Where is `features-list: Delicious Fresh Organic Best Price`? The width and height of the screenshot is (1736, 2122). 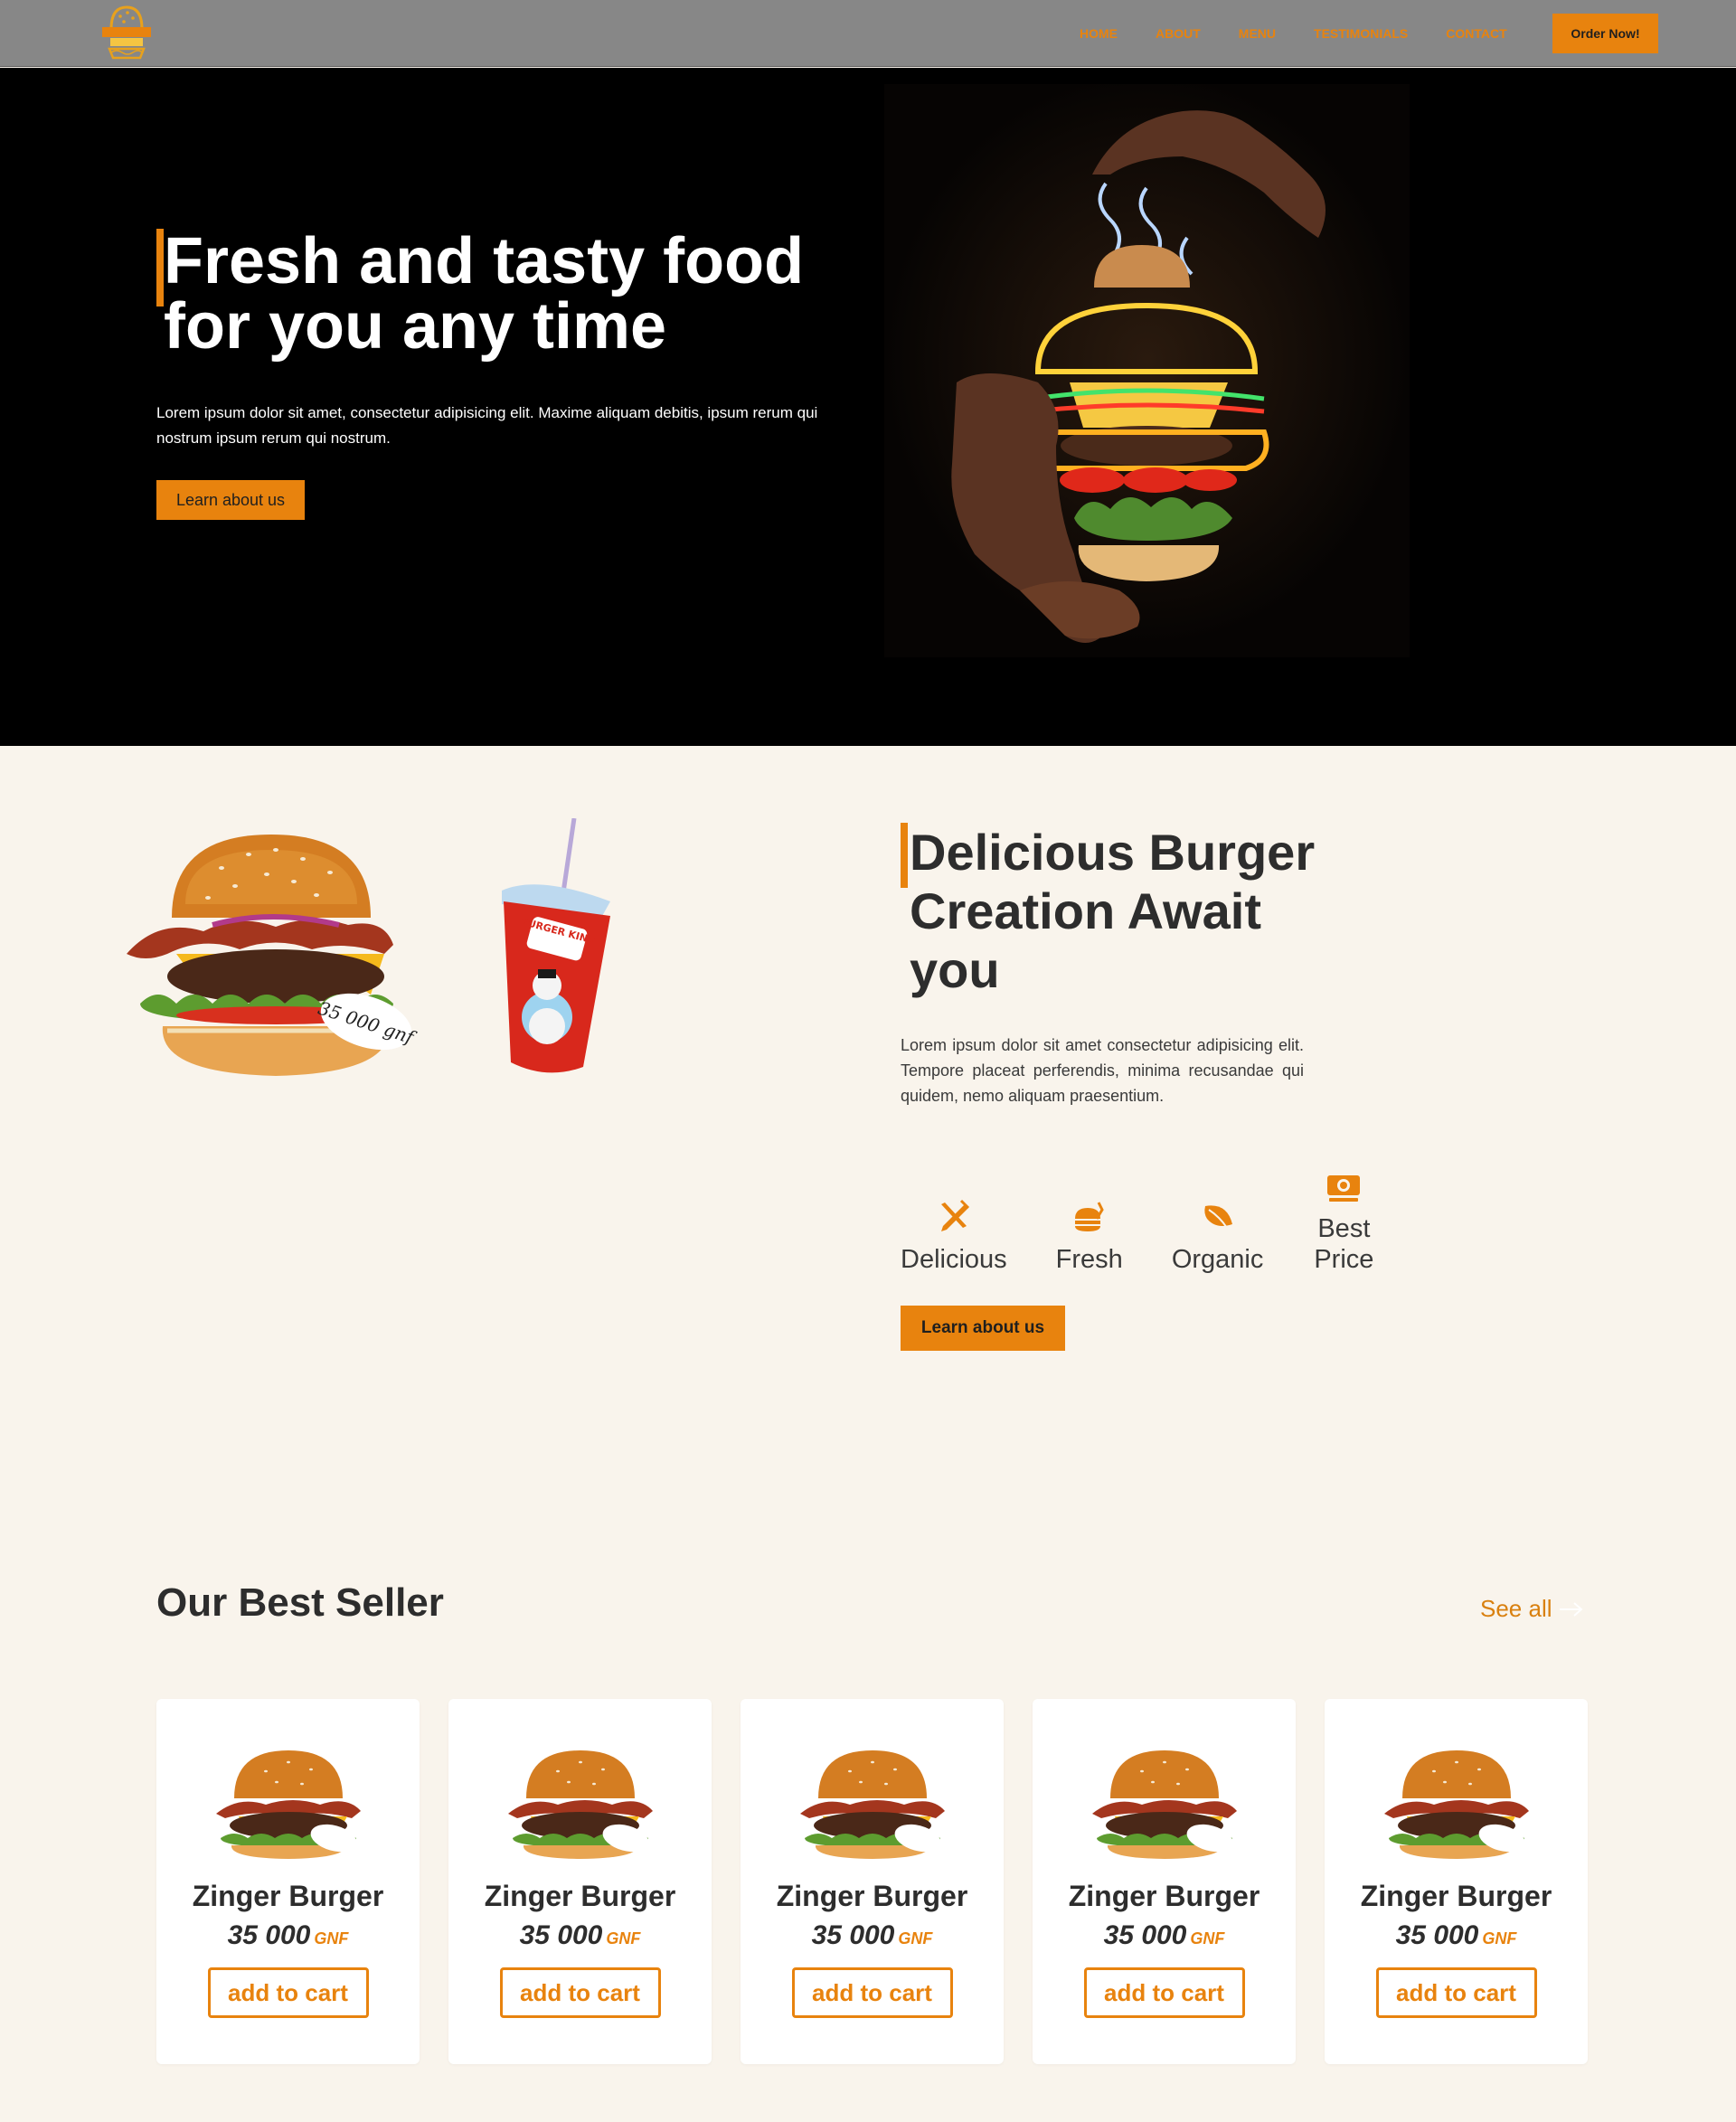 features-list: Delicious Fresh Organic Best Price is located at coordinates (1162, 1216).